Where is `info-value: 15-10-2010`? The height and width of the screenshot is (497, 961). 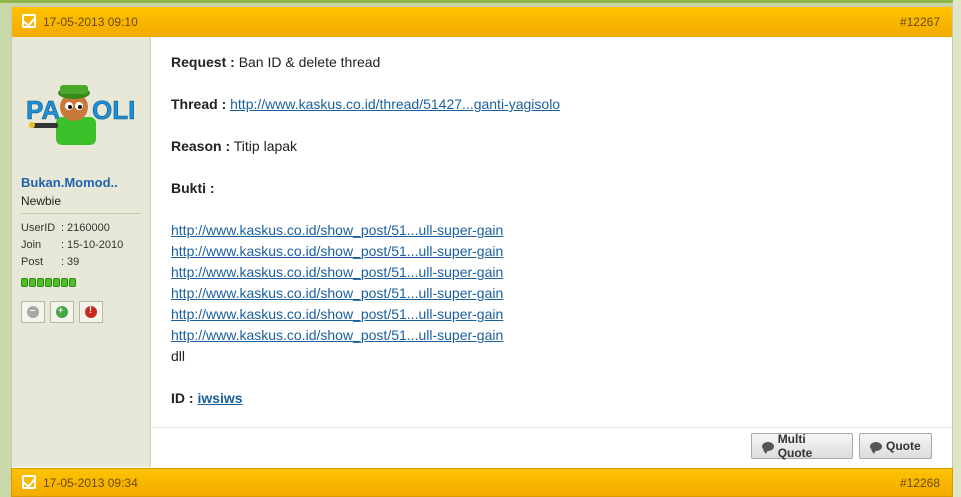 info-value: 15-10-2010 is located at coordinates (95, 245).